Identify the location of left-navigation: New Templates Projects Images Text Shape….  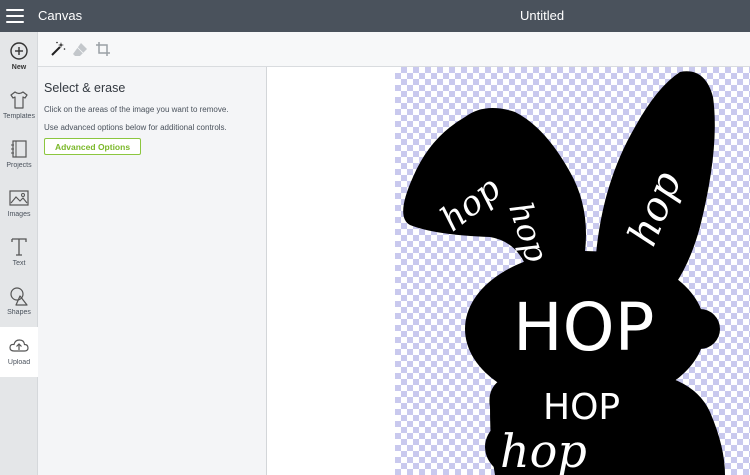
(19, 253).